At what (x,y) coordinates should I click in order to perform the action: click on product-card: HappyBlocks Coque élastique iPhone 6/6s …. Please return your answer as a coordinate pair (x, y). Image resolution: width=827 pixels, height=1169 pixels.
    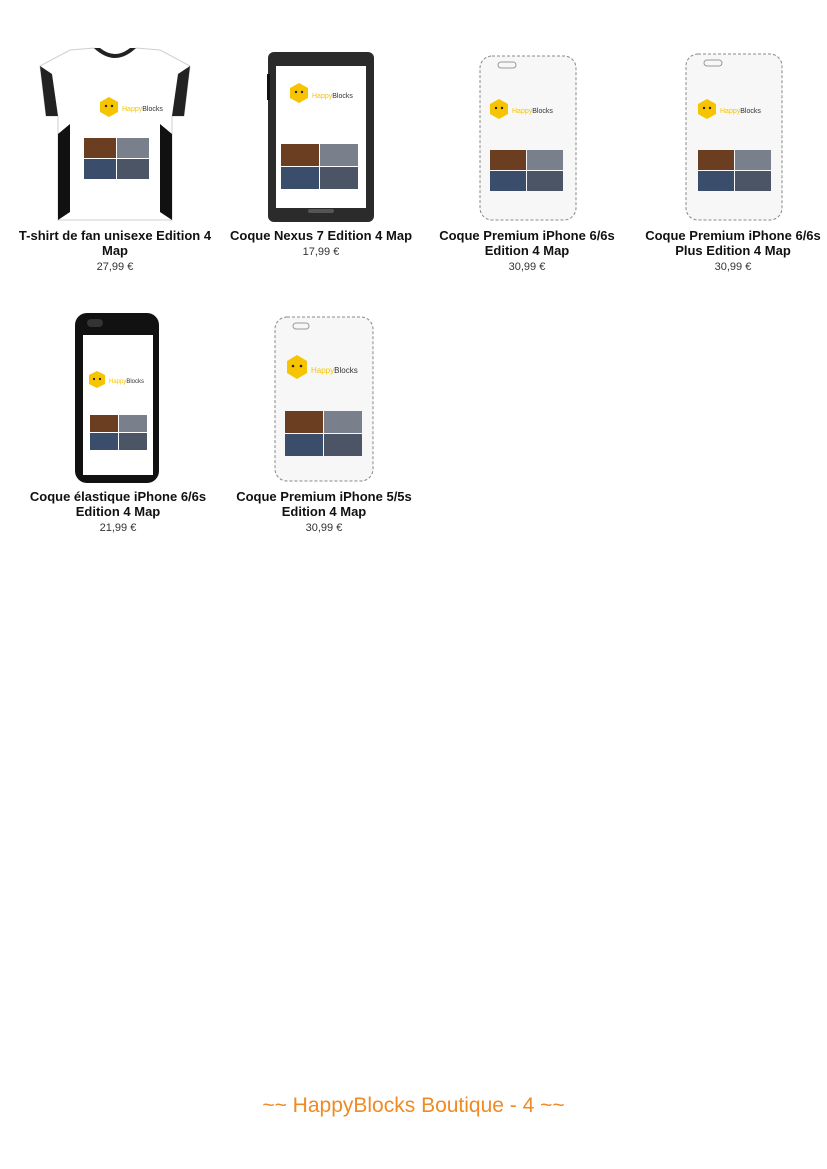
    Looking at the image, I should click on (118, 420).